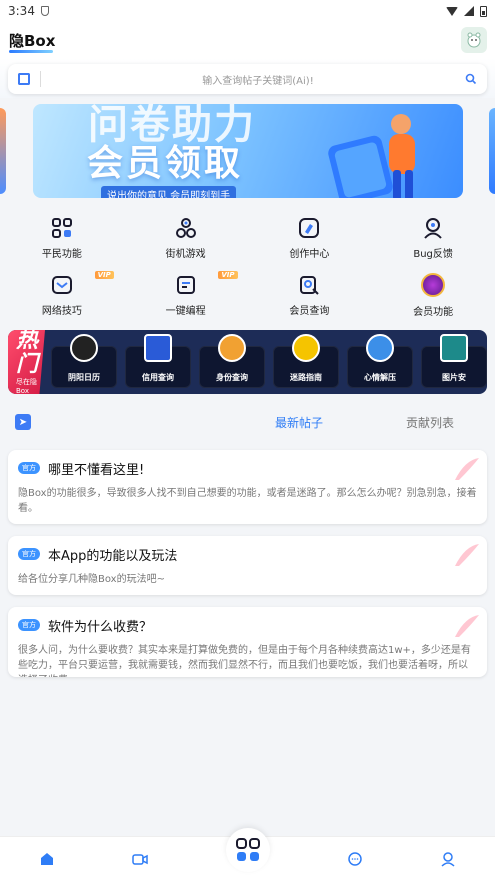 This screenshot has width=495, height=880. I want to click on yin-yang-icon, so click(84, 348).